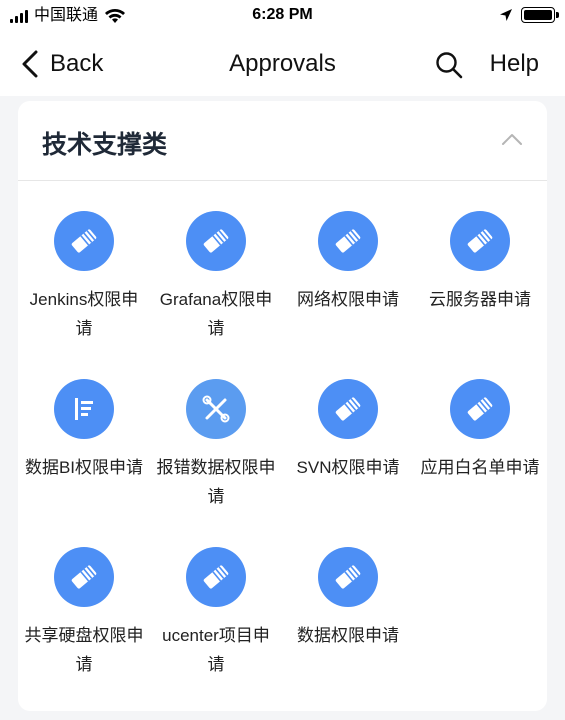 This screenshot has width=565, height=720. What do you see at coordinates (216, 482) in the screenshot?
I see `approval-item-label: 报错数据权限申请` at bounding box center [216, 482].